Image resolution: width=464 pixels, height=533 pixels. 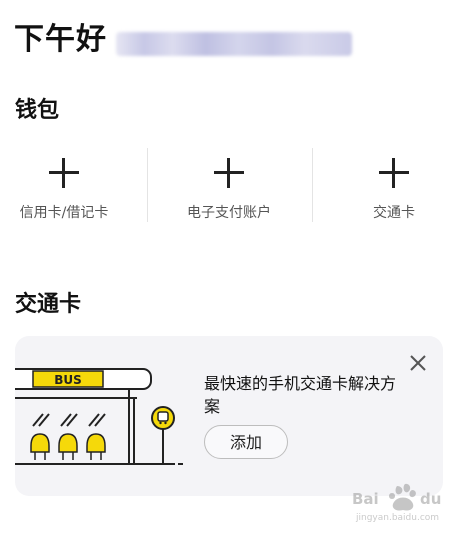 What do you see at coordinates (394, 213) in the screenshot?
I see `transit-card-label: 交通卡` at bounding box center [394, 213].